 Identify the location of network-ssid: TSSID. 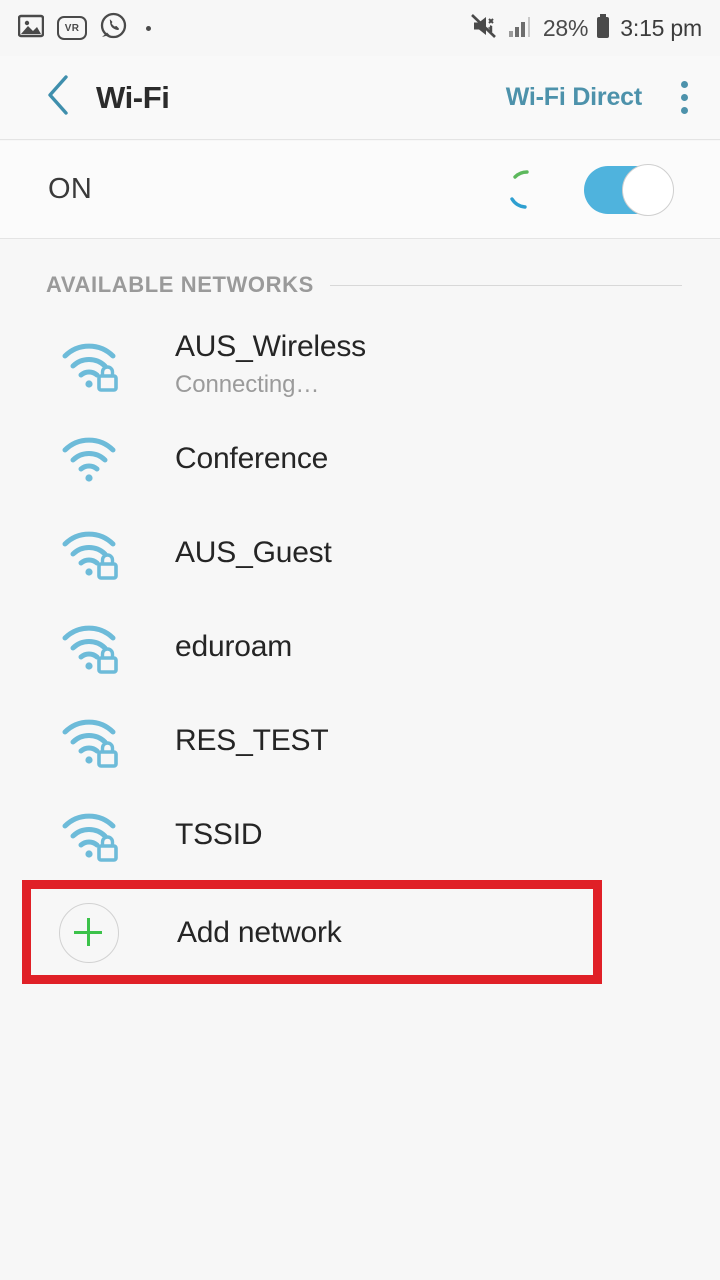
(219, 835).